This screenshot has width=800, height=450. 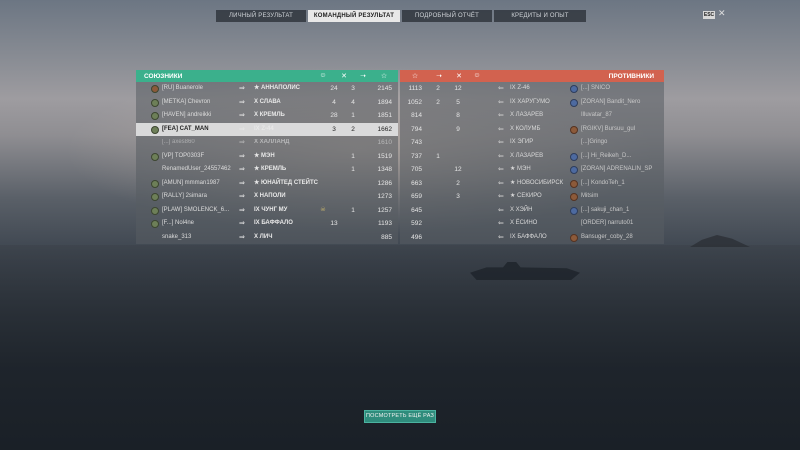 I want to click on kills-icon: ☺, so click(x=323, y=75).